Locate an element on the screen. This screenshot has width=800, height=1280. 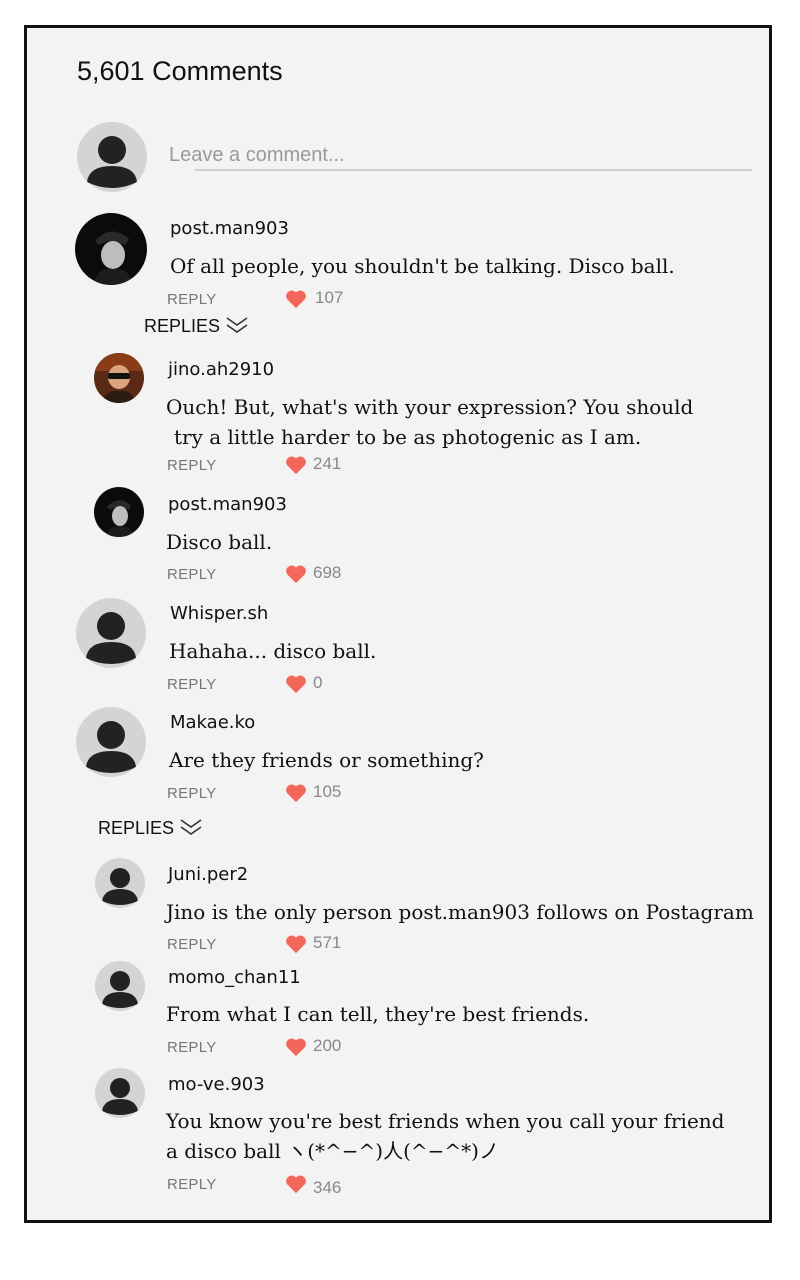
like-count: 346 is located at coordinates (327, 1187).